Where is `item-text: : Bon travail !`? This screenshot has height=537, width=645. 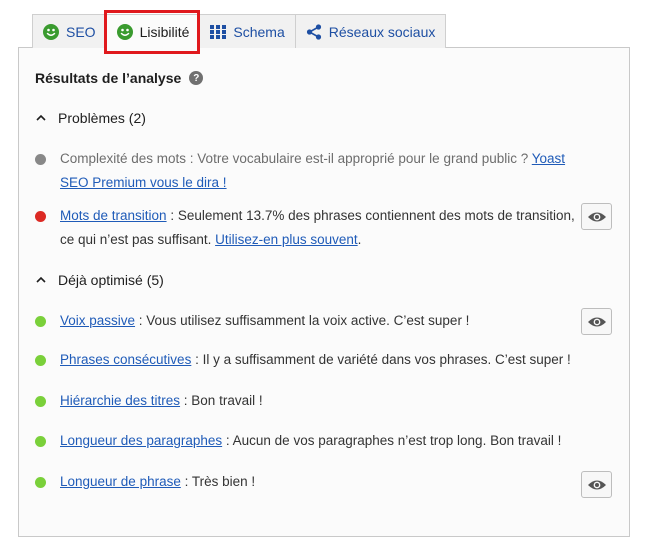 item-text: : Bon travail ! is located at coordinates (221, 400).